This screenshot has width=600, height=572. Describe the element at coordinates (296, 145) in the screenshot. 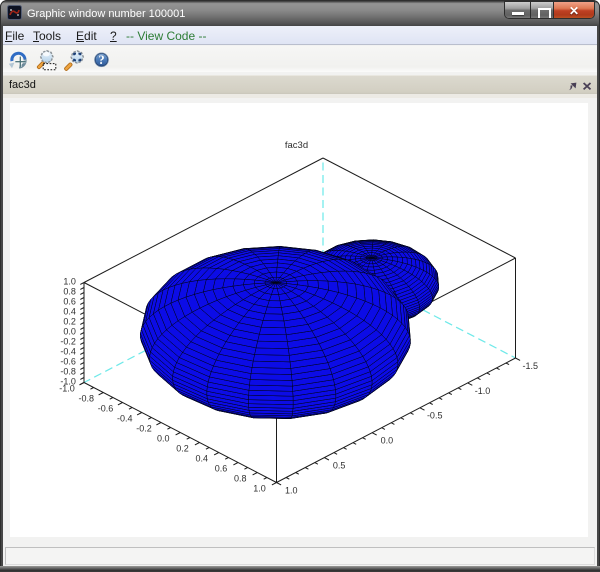

I see `svg-text: fac3d` at that location.